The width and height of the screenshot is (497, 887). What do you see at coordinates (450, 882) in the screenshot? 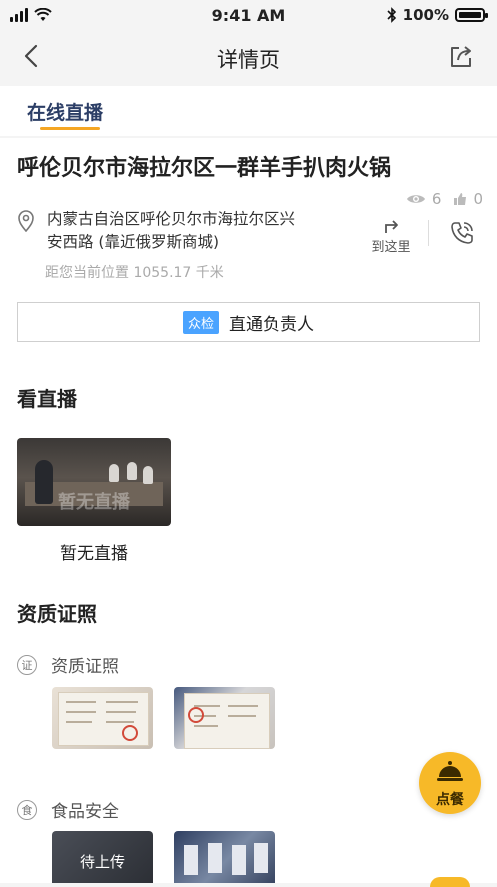
I see `bottom-floating-button` at bounding box center [450, 882].